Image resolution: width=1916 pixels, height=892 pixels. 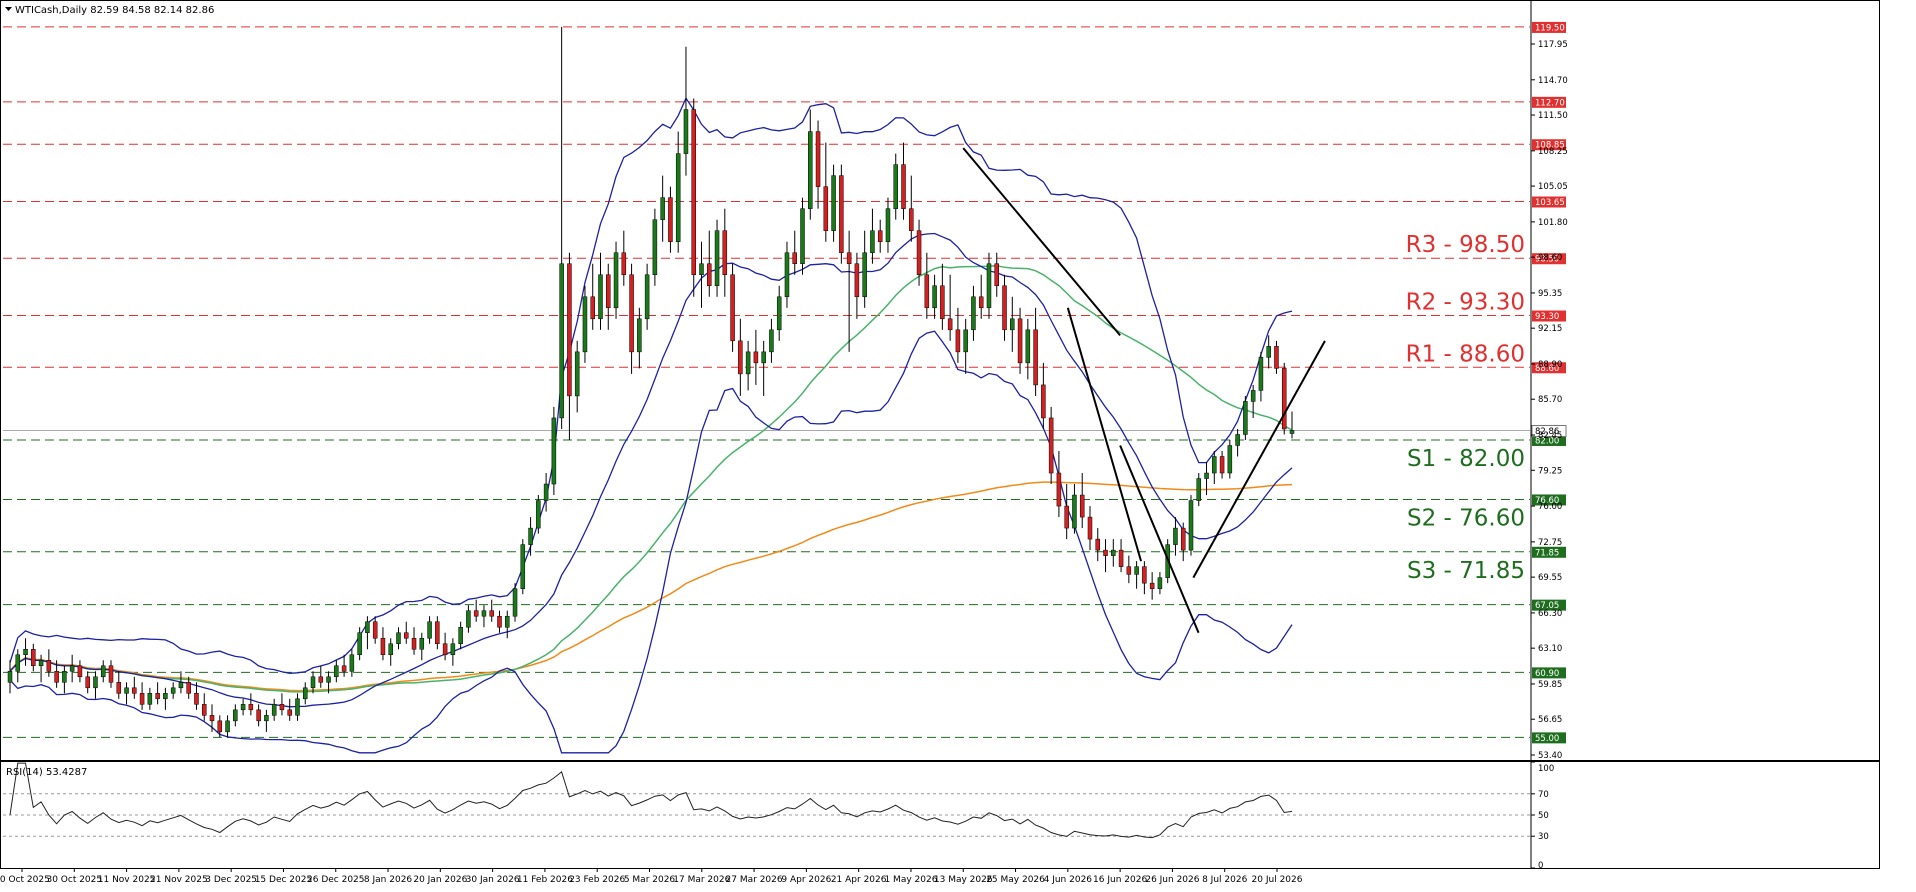 What do you see at coordinates (8, 9) in the screenshot?
I see `triangle-down-icon` at bounding box center [8, 9].